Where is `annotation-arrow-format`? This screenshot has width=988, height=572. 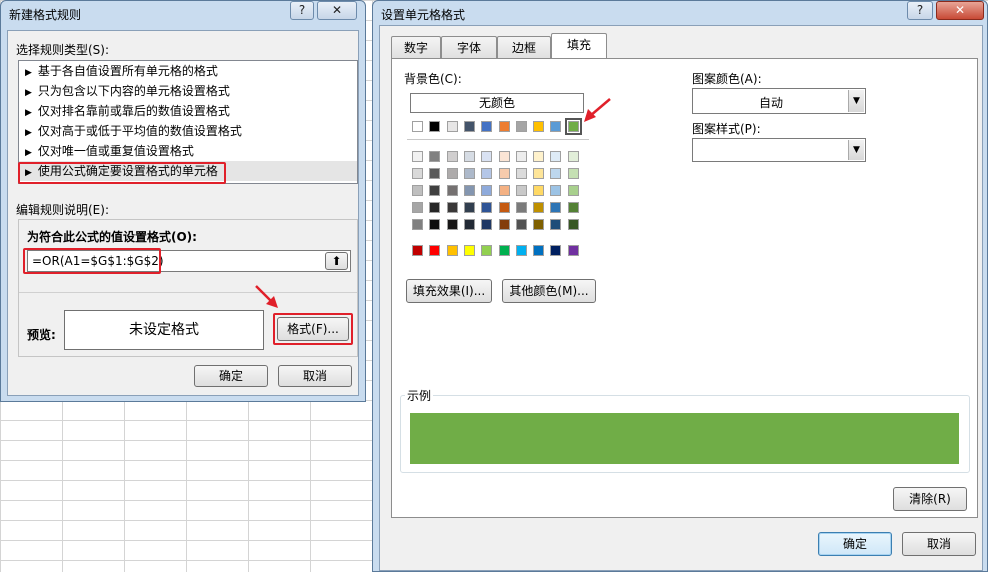
annotation-arrow-format is located at coordinates (266, 296).